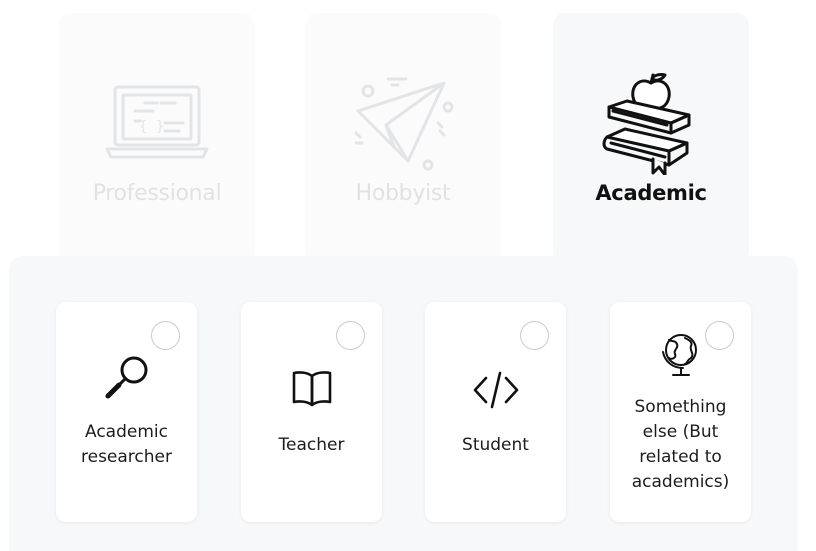  I want to click on books-apple-icon, so click(651, 123).